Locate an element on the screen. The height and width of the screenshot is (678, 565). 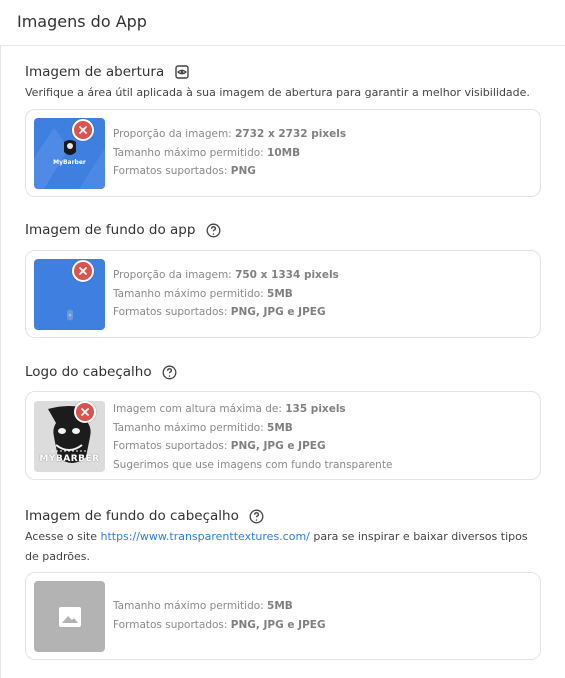
requirement-line: Formatos suportados: PNG is located at coordinates (184, 171).